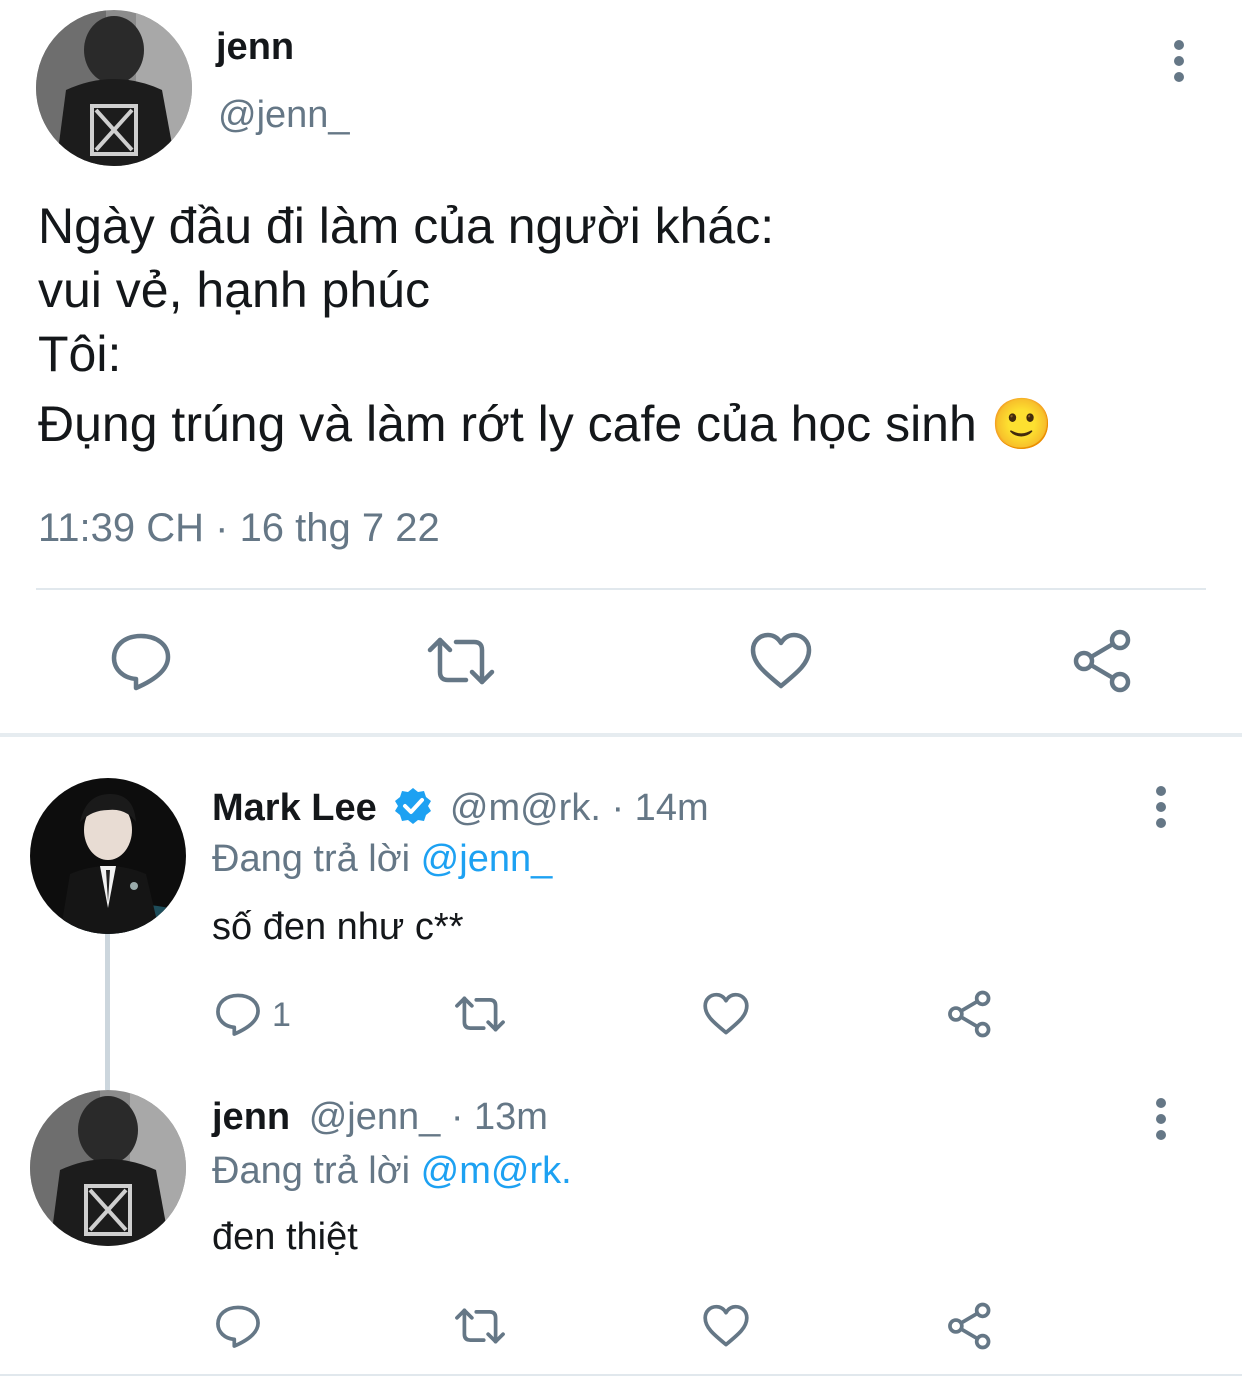 The width and height of the screenshot is (1242, 1378). What do you see at coordinates (239, 528) in the screenshot?
I see `tweet-timestamp: 11:39 CH · 16 thg 7 22` at bounding box center [239, 528].